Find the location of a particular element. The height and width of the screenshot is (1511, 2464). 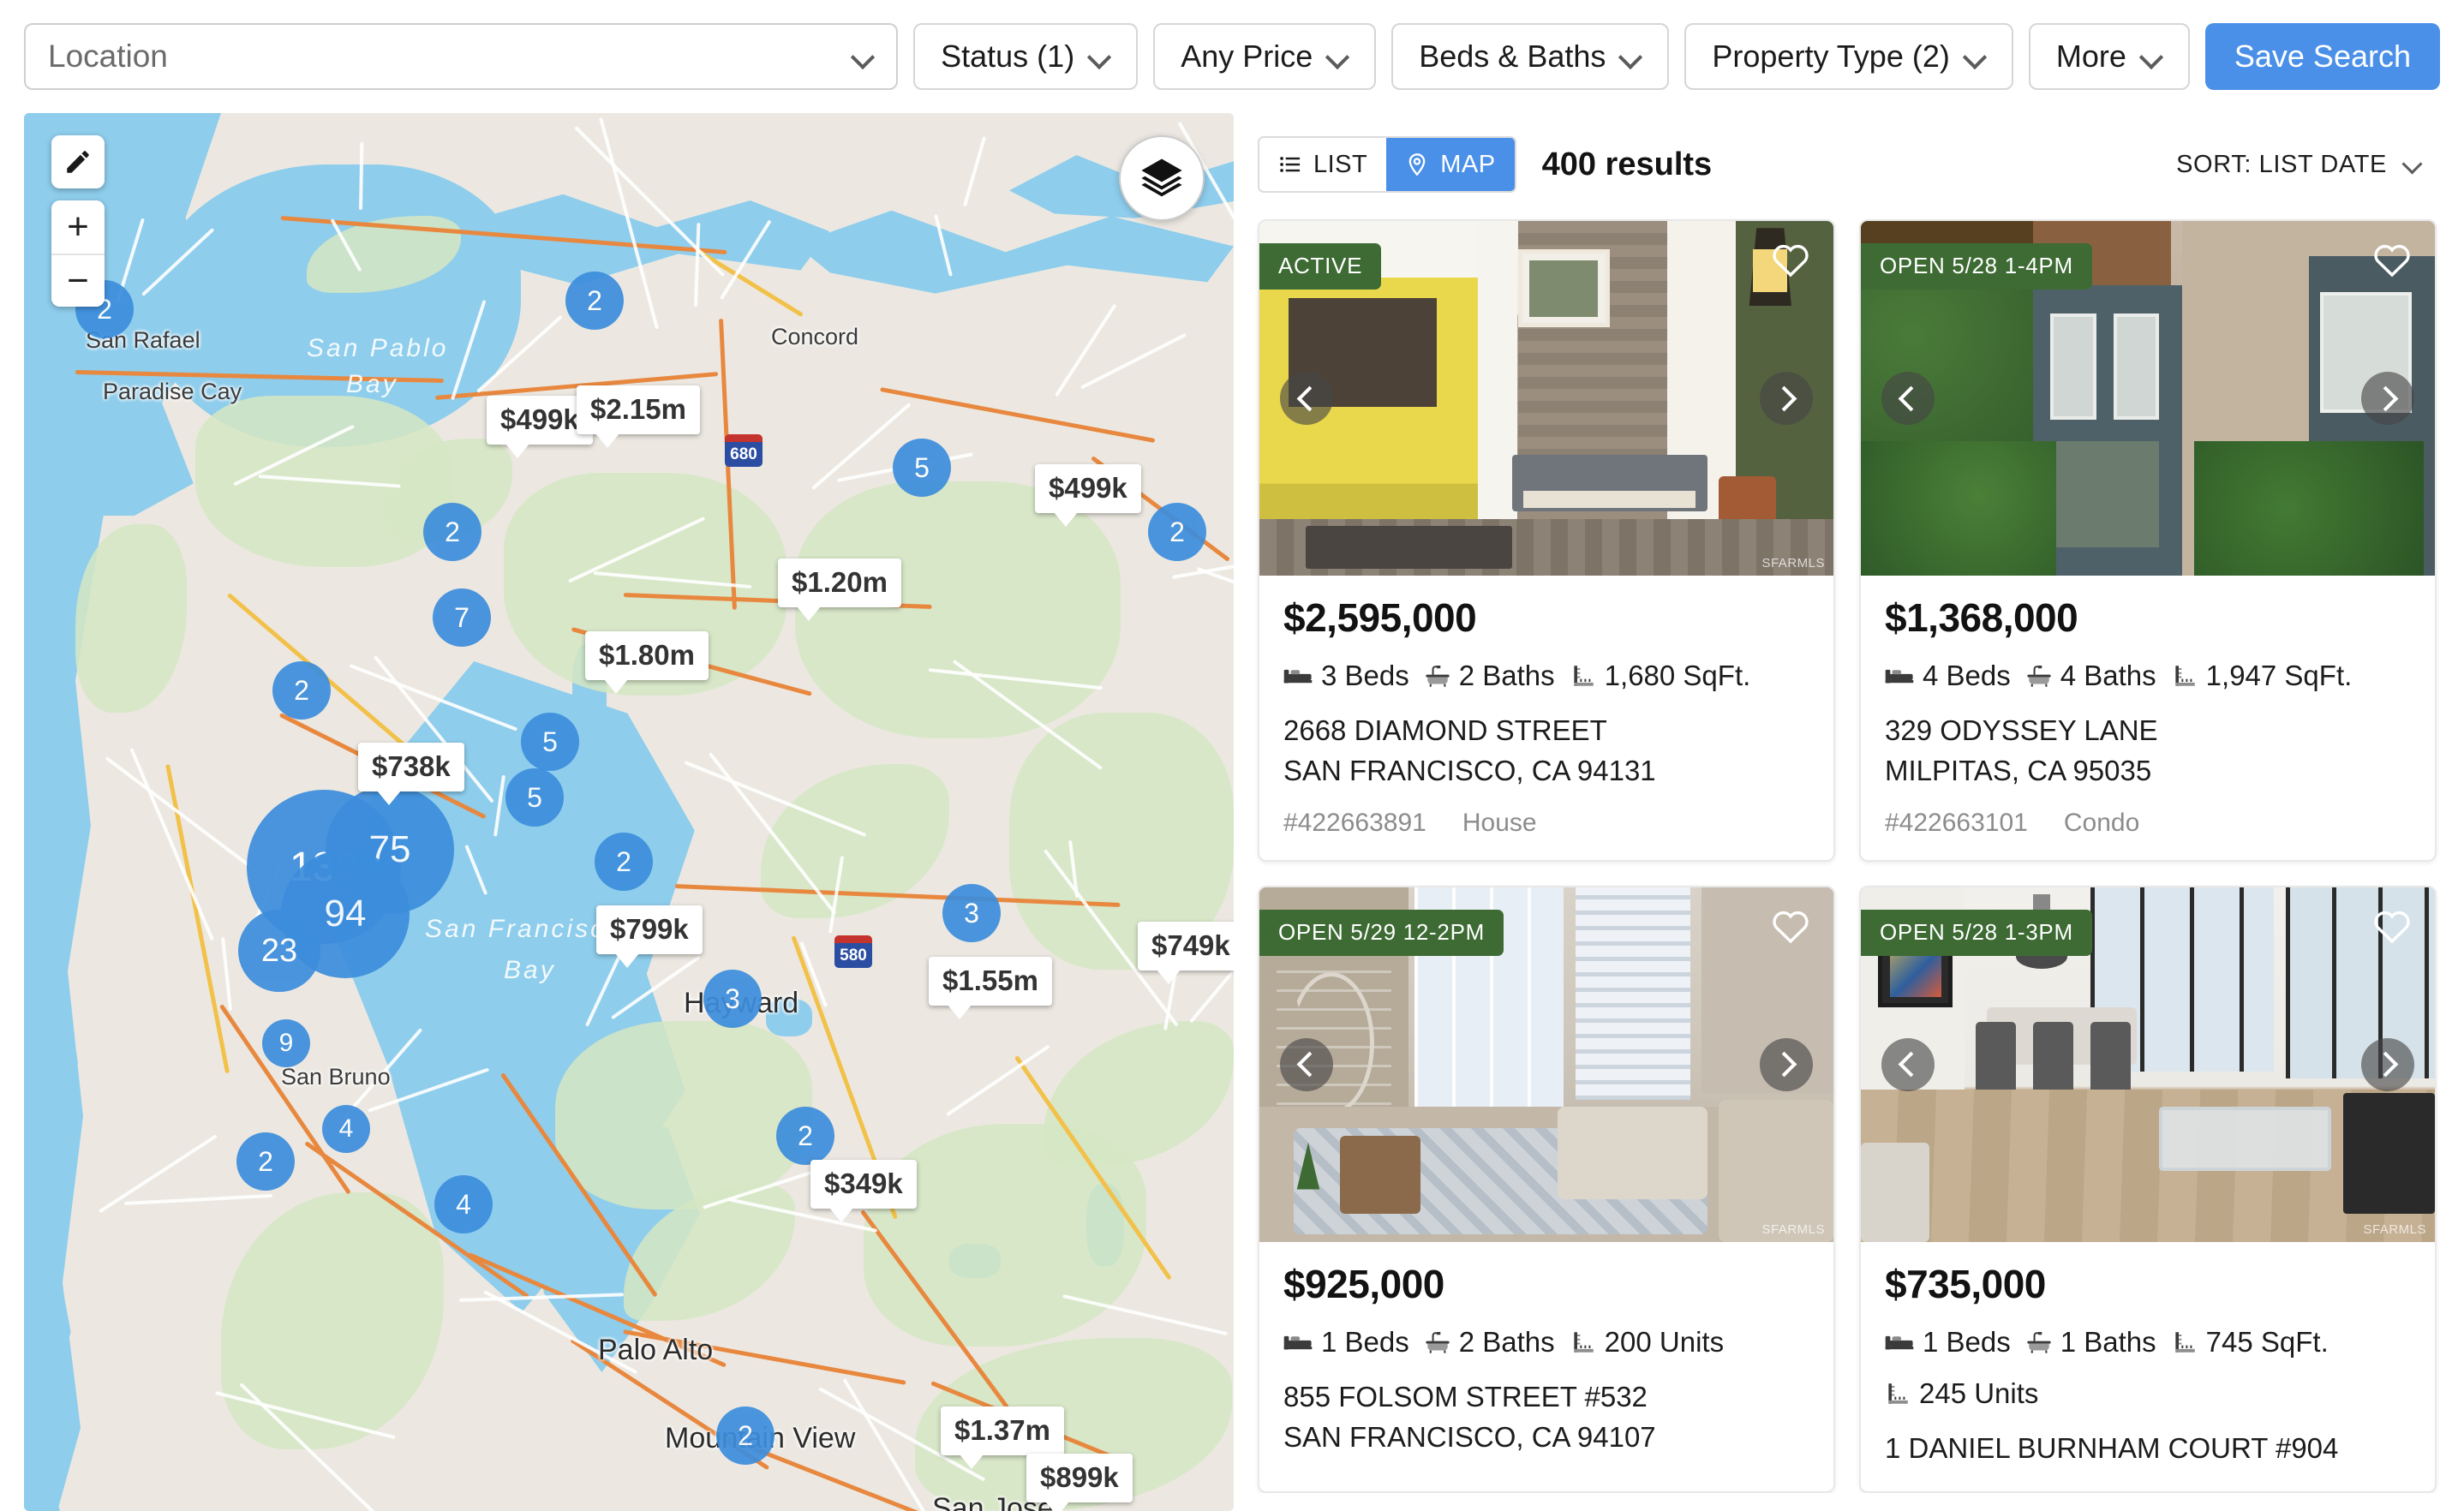

listing-specs: 1 Beds 2 Baths 200 Units is located at coordinates (1546, 1343).